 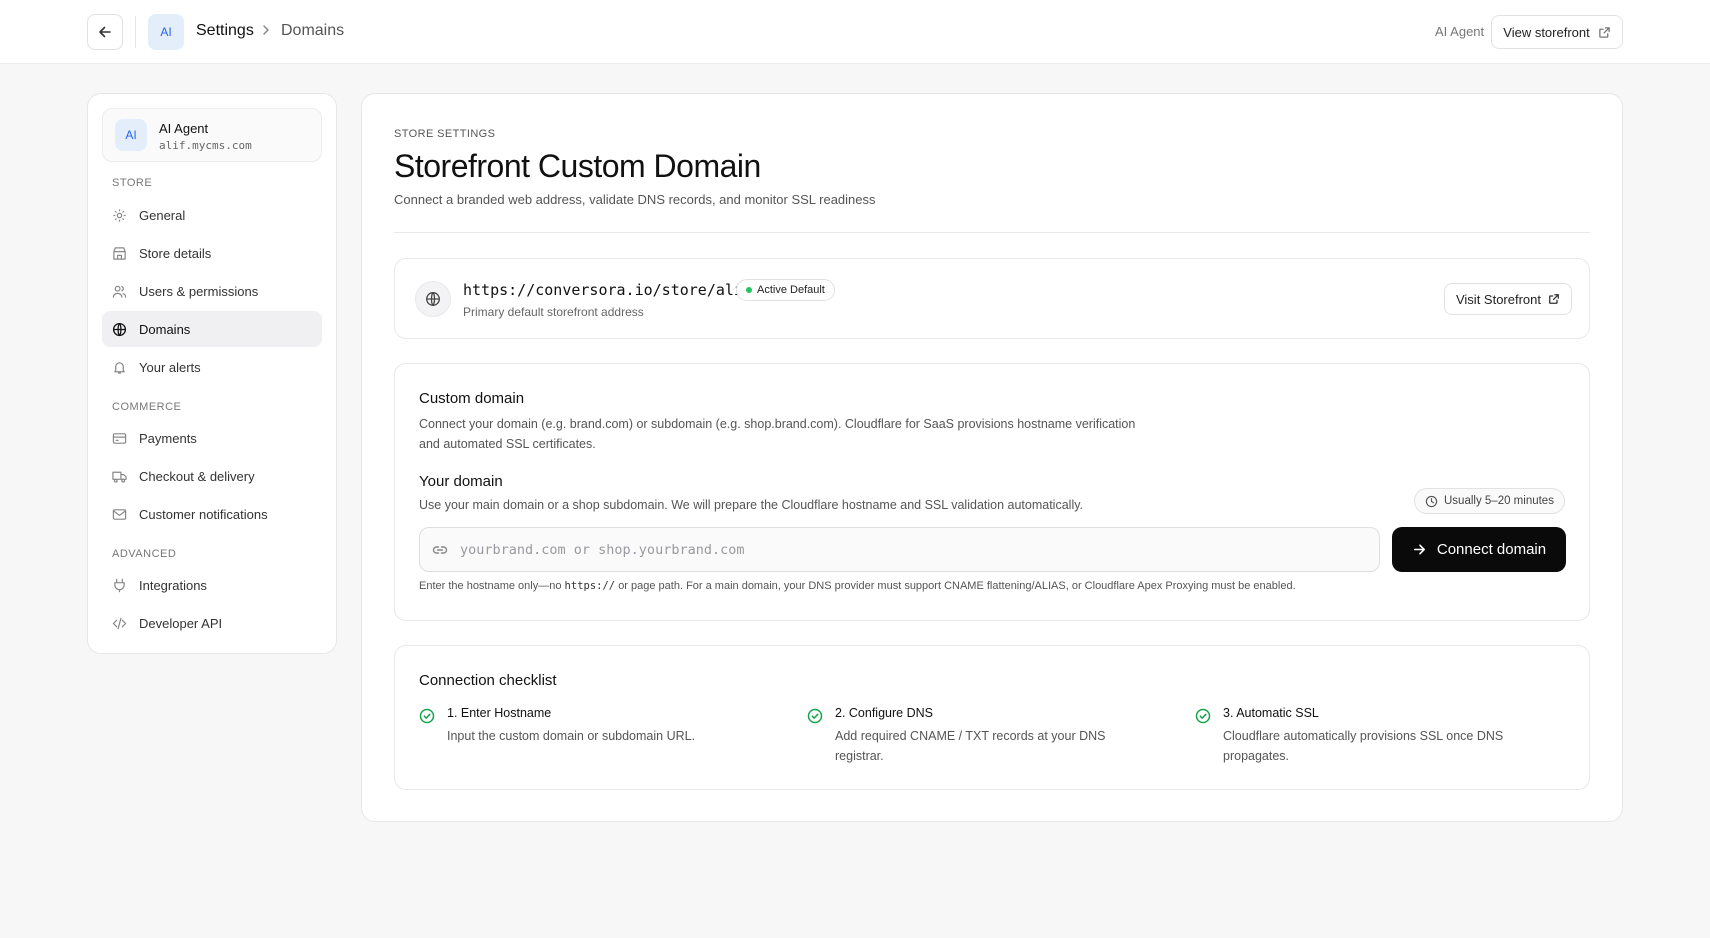 I want to click on sidebar-item-label: Checkout & delivery, so click(x=197, y=476).